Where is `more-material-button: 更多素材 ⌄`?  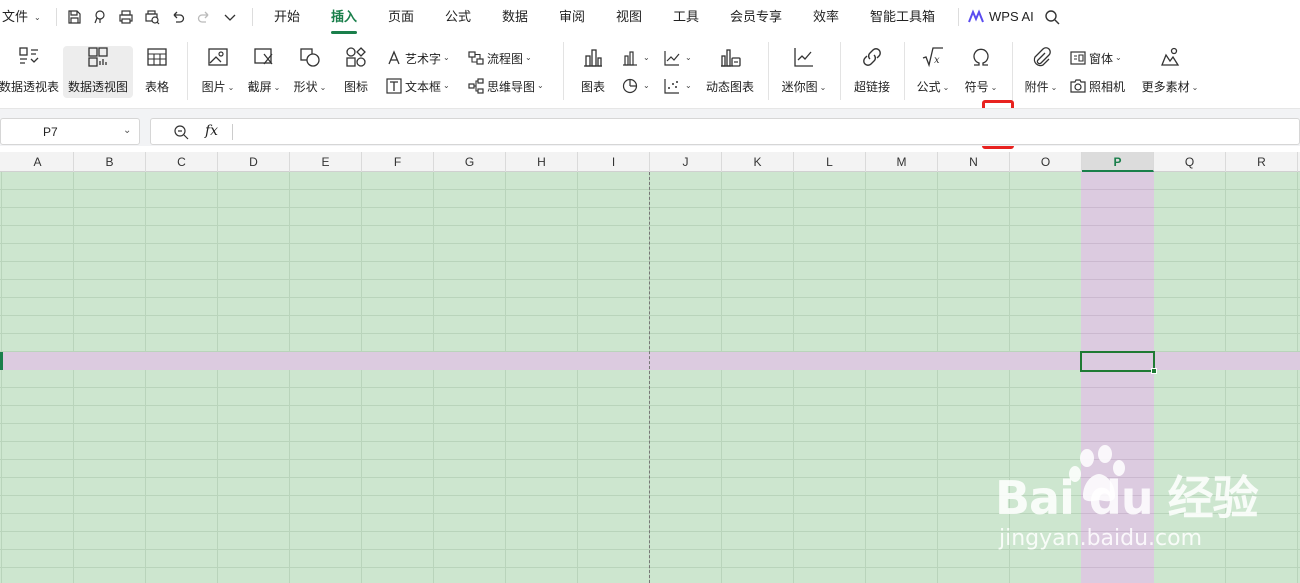
more-material-button: 更多素材 ⌄ is located at coordinates (1170, 73).